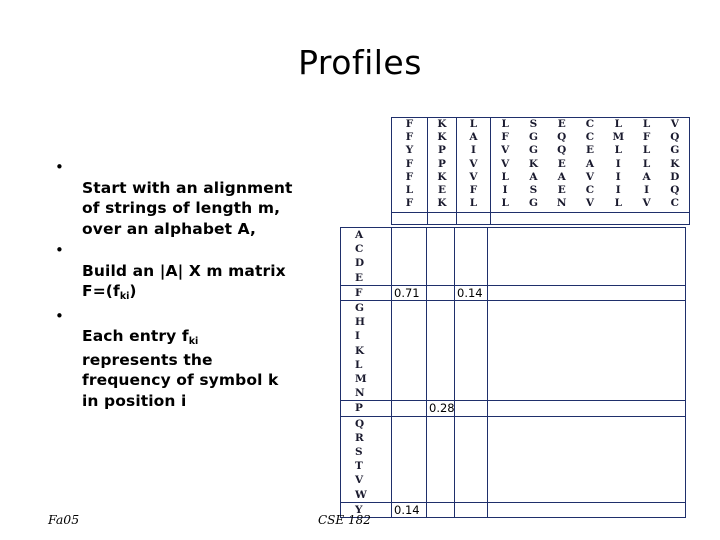  I want to click on alignment-column-letters: VQGKDQC, so click(675, 164).